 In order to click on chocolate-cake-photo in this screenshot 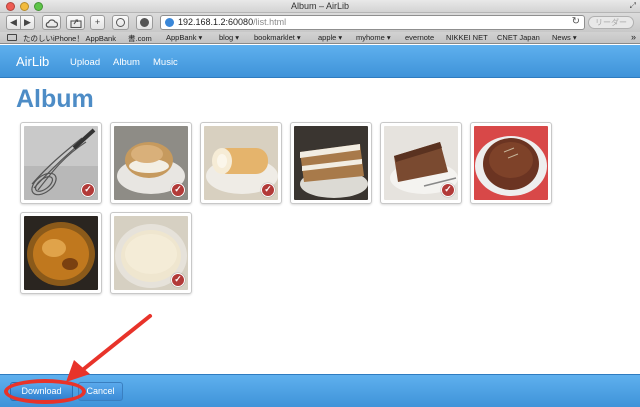, I will do `click(511, 163)`.